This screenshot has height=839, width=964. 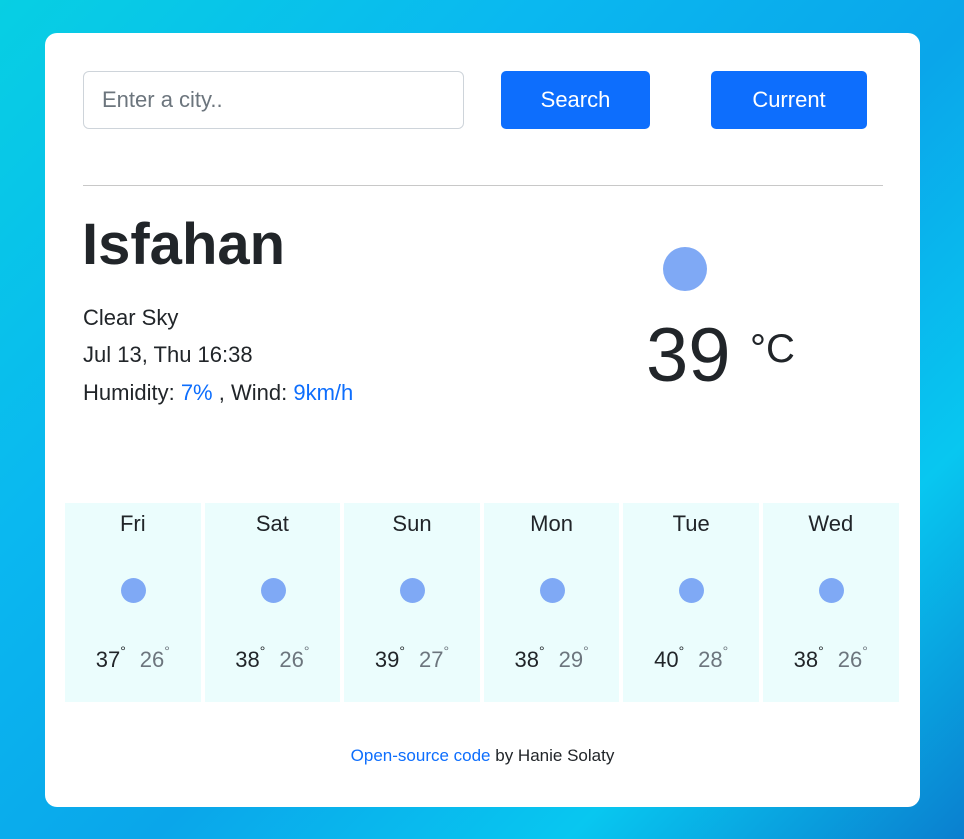 I want to click on temperature-unit: °C, so click(x=772, y=349).